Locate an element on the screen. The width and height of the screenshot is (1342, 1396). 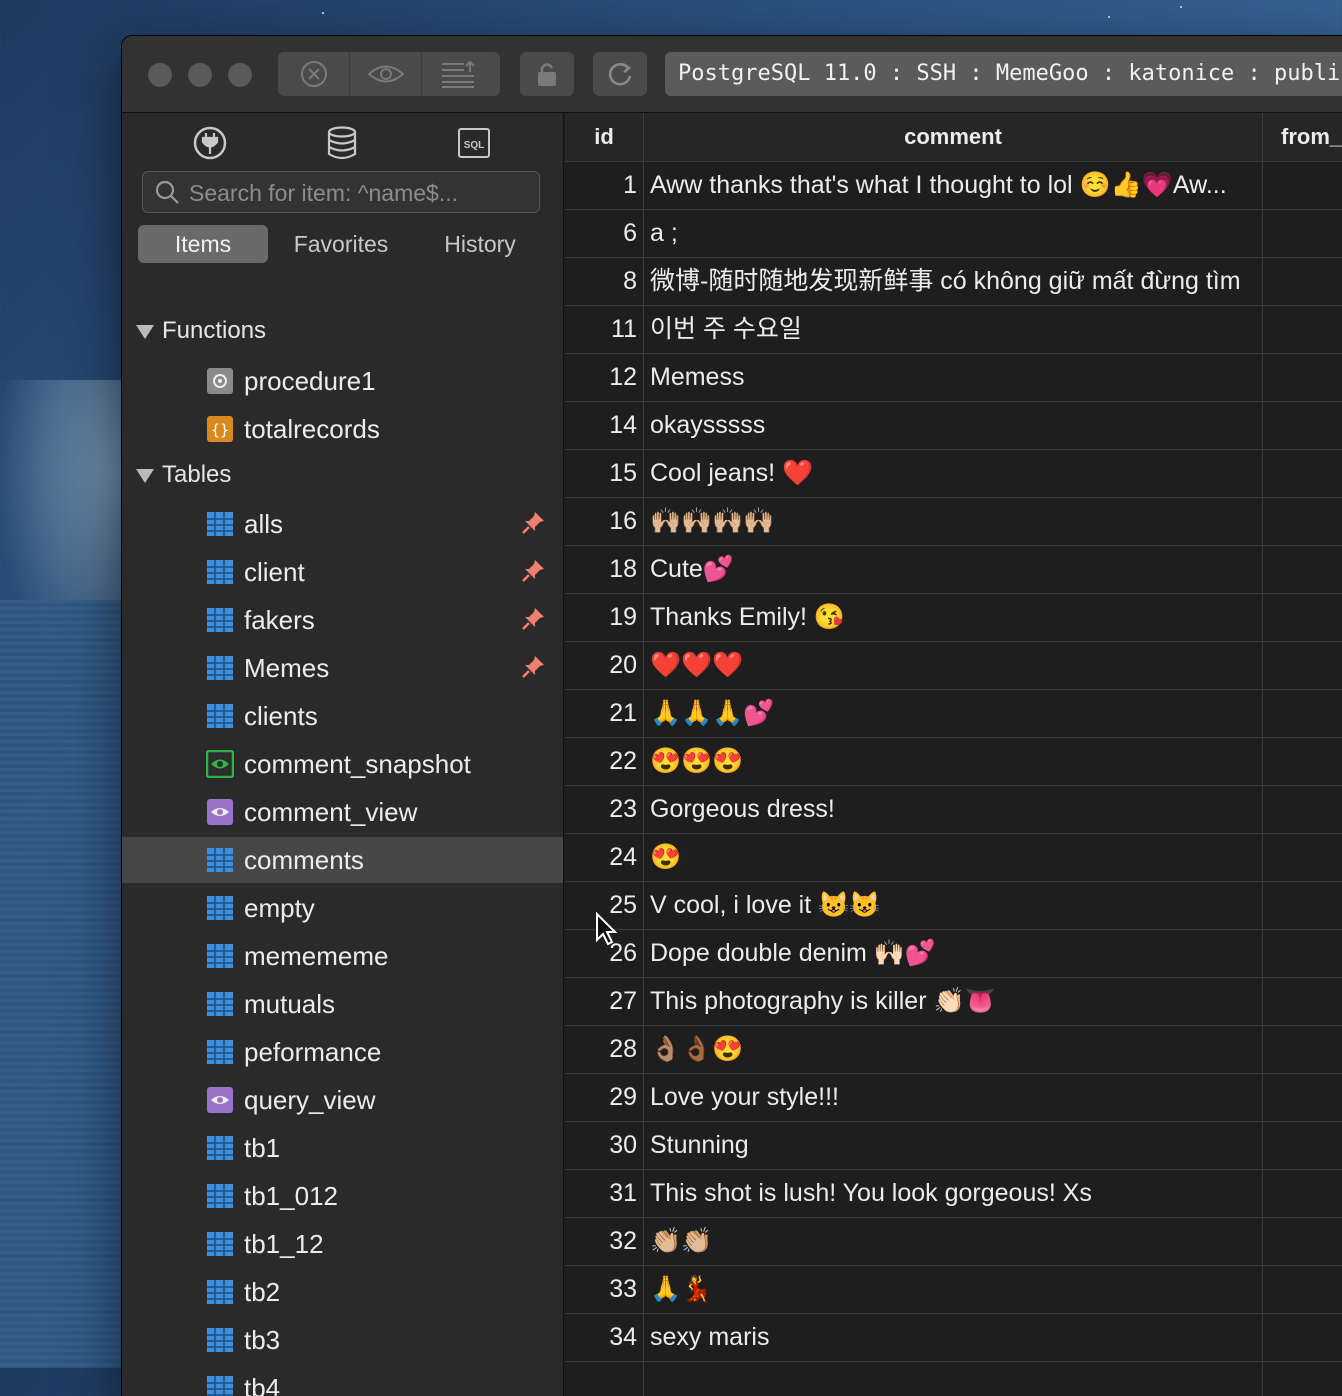
cell-comment: This photography is killer 👏🏻👅 is located at coordinates (952, 1001).